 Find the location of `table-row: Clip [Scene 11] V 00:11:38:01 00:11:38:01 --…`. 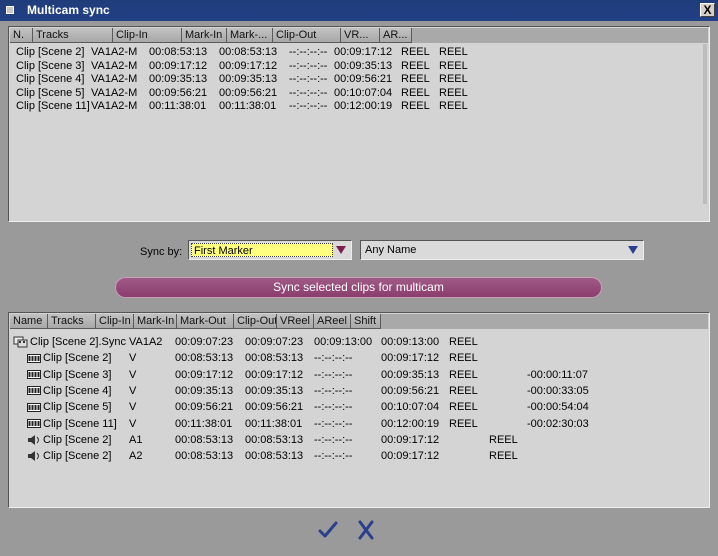

table-row: Clip [Scene 11] V 00:11:38:01 00:11:38:01 --… is located at coordinates (354, 424).